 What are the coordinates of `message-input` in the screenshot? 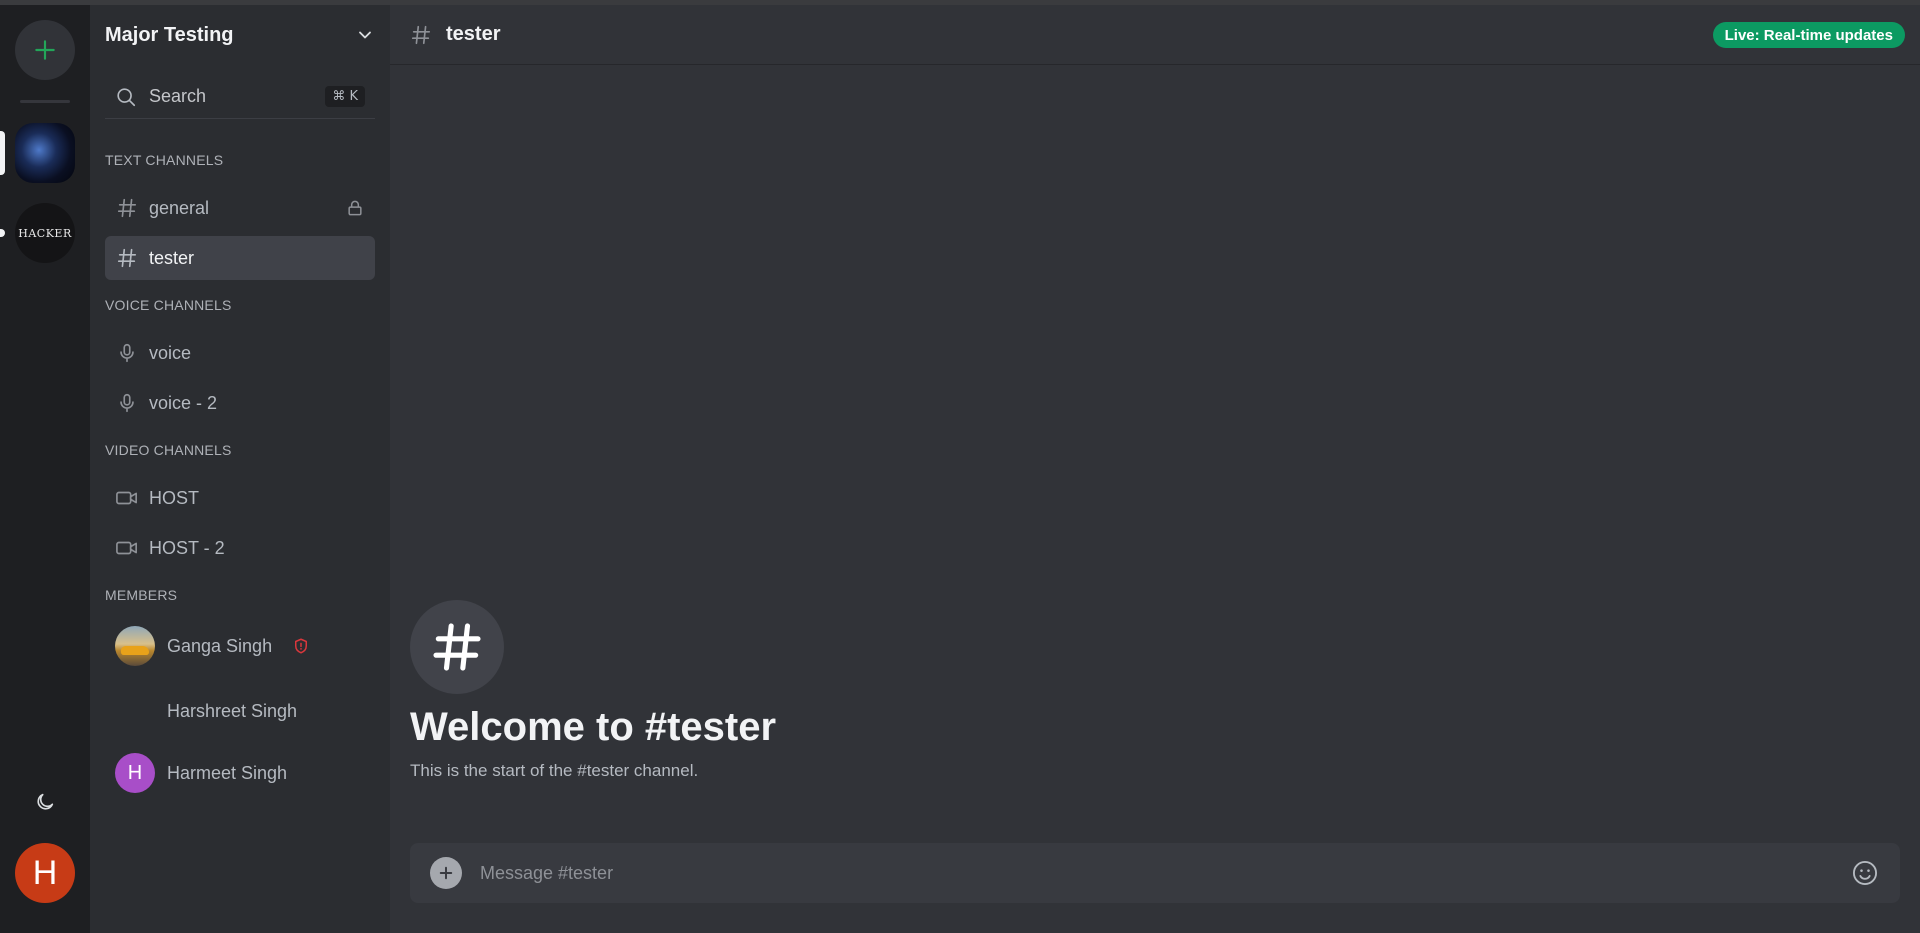 It's located at (1165, 873).